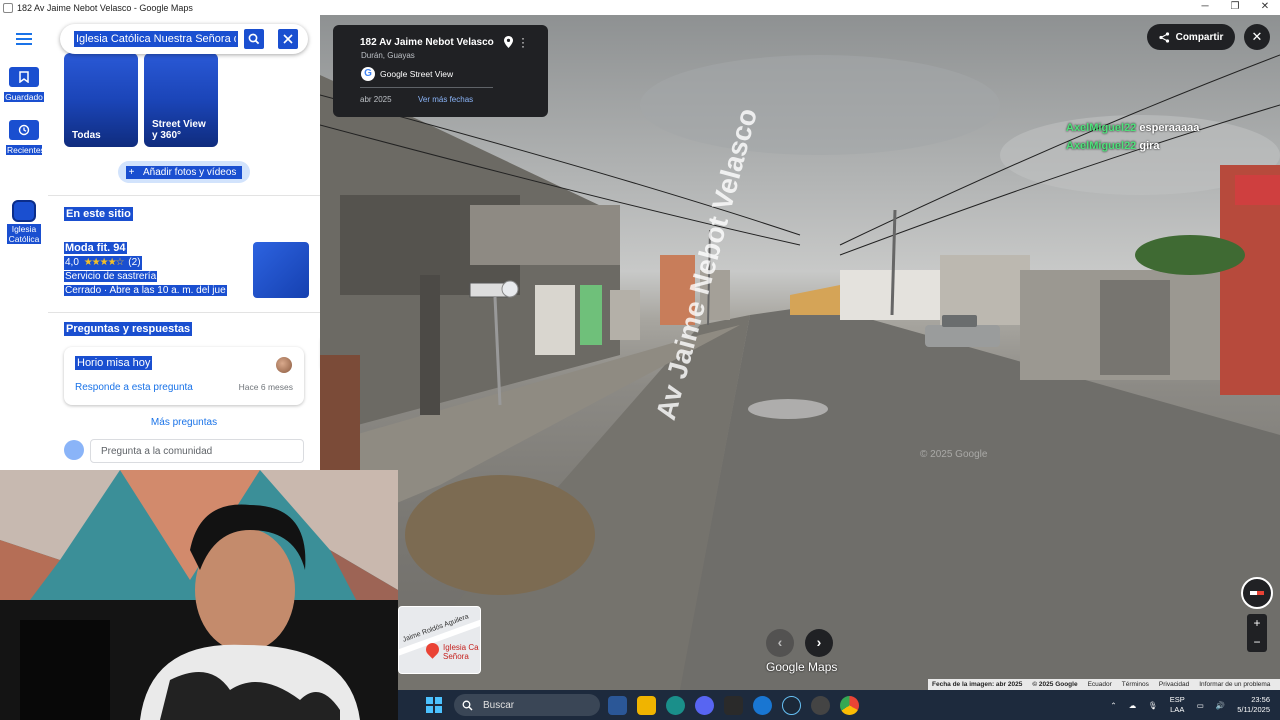  I want to click on chrome-icon, so click(849, 705).